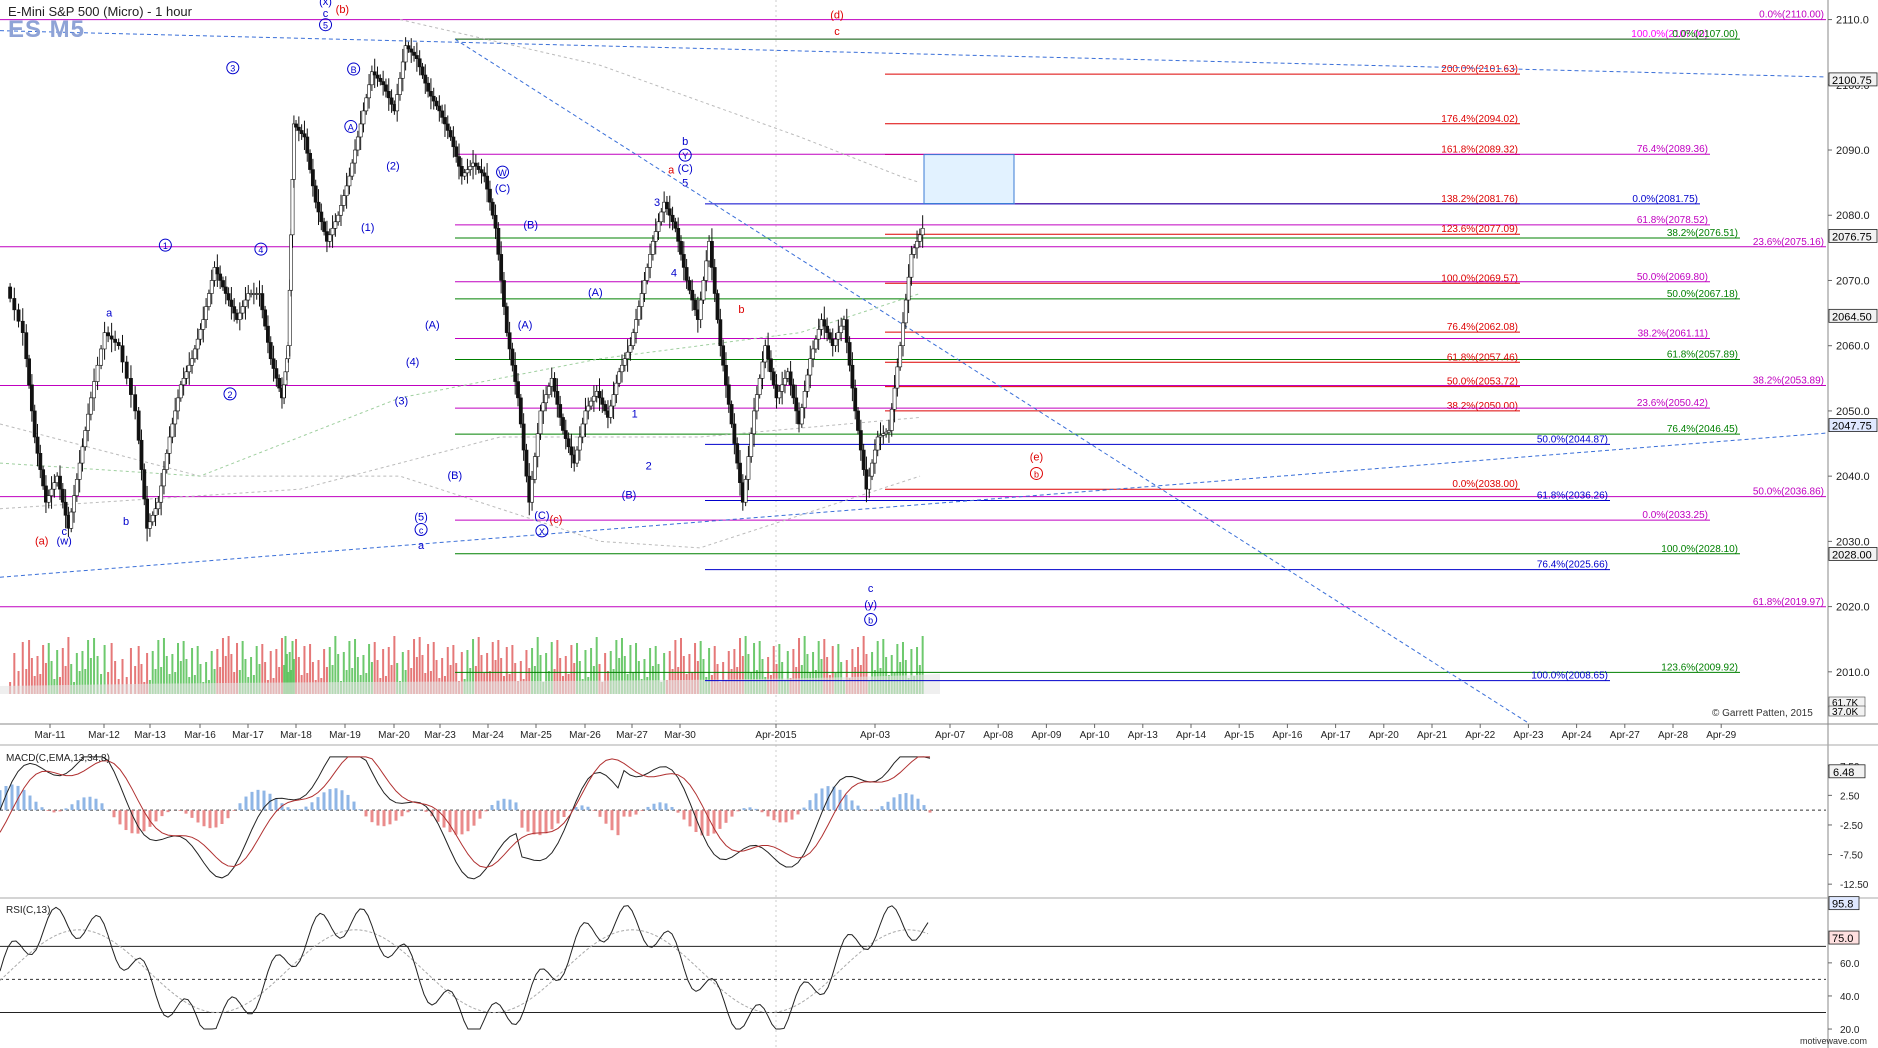 This screenshot has width=1878, height=1048. Describe the element at coordinates (870, 621) in the screenshot. I see `wave-label: b` at that location.